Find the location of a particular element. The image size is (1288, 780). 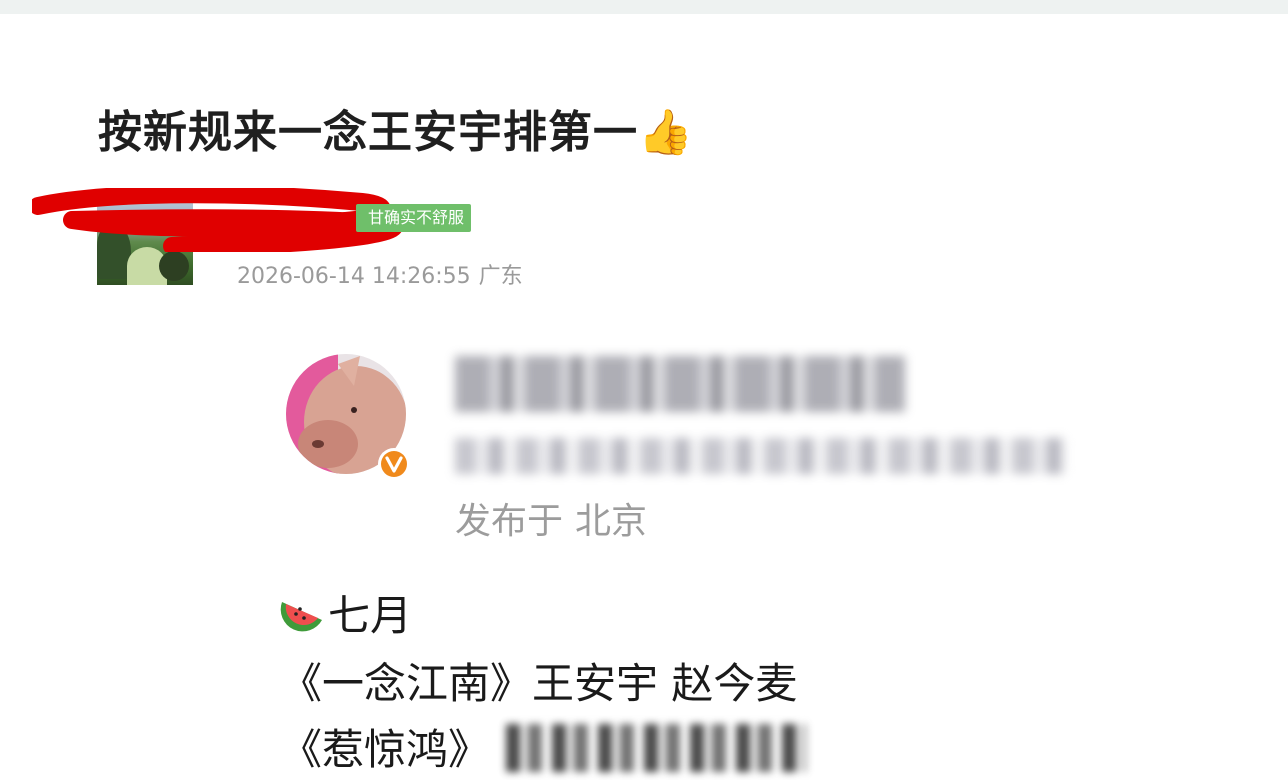

post-title: 按新规来一念王安宇排第一👍 is located at coordinates (396, 132).